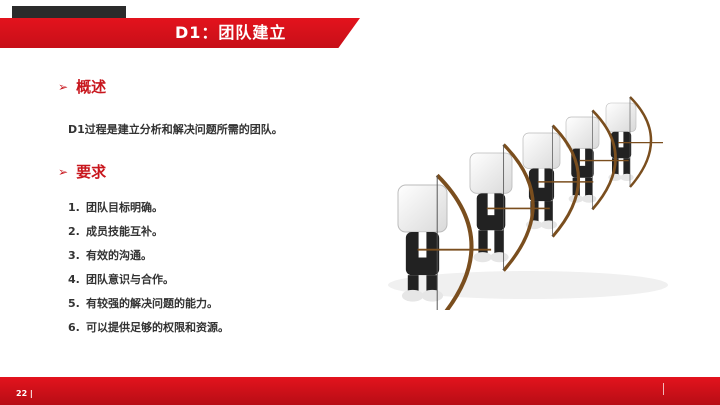  I want to click on list-item: 2. 成员技能互补。, so click(148, 232).